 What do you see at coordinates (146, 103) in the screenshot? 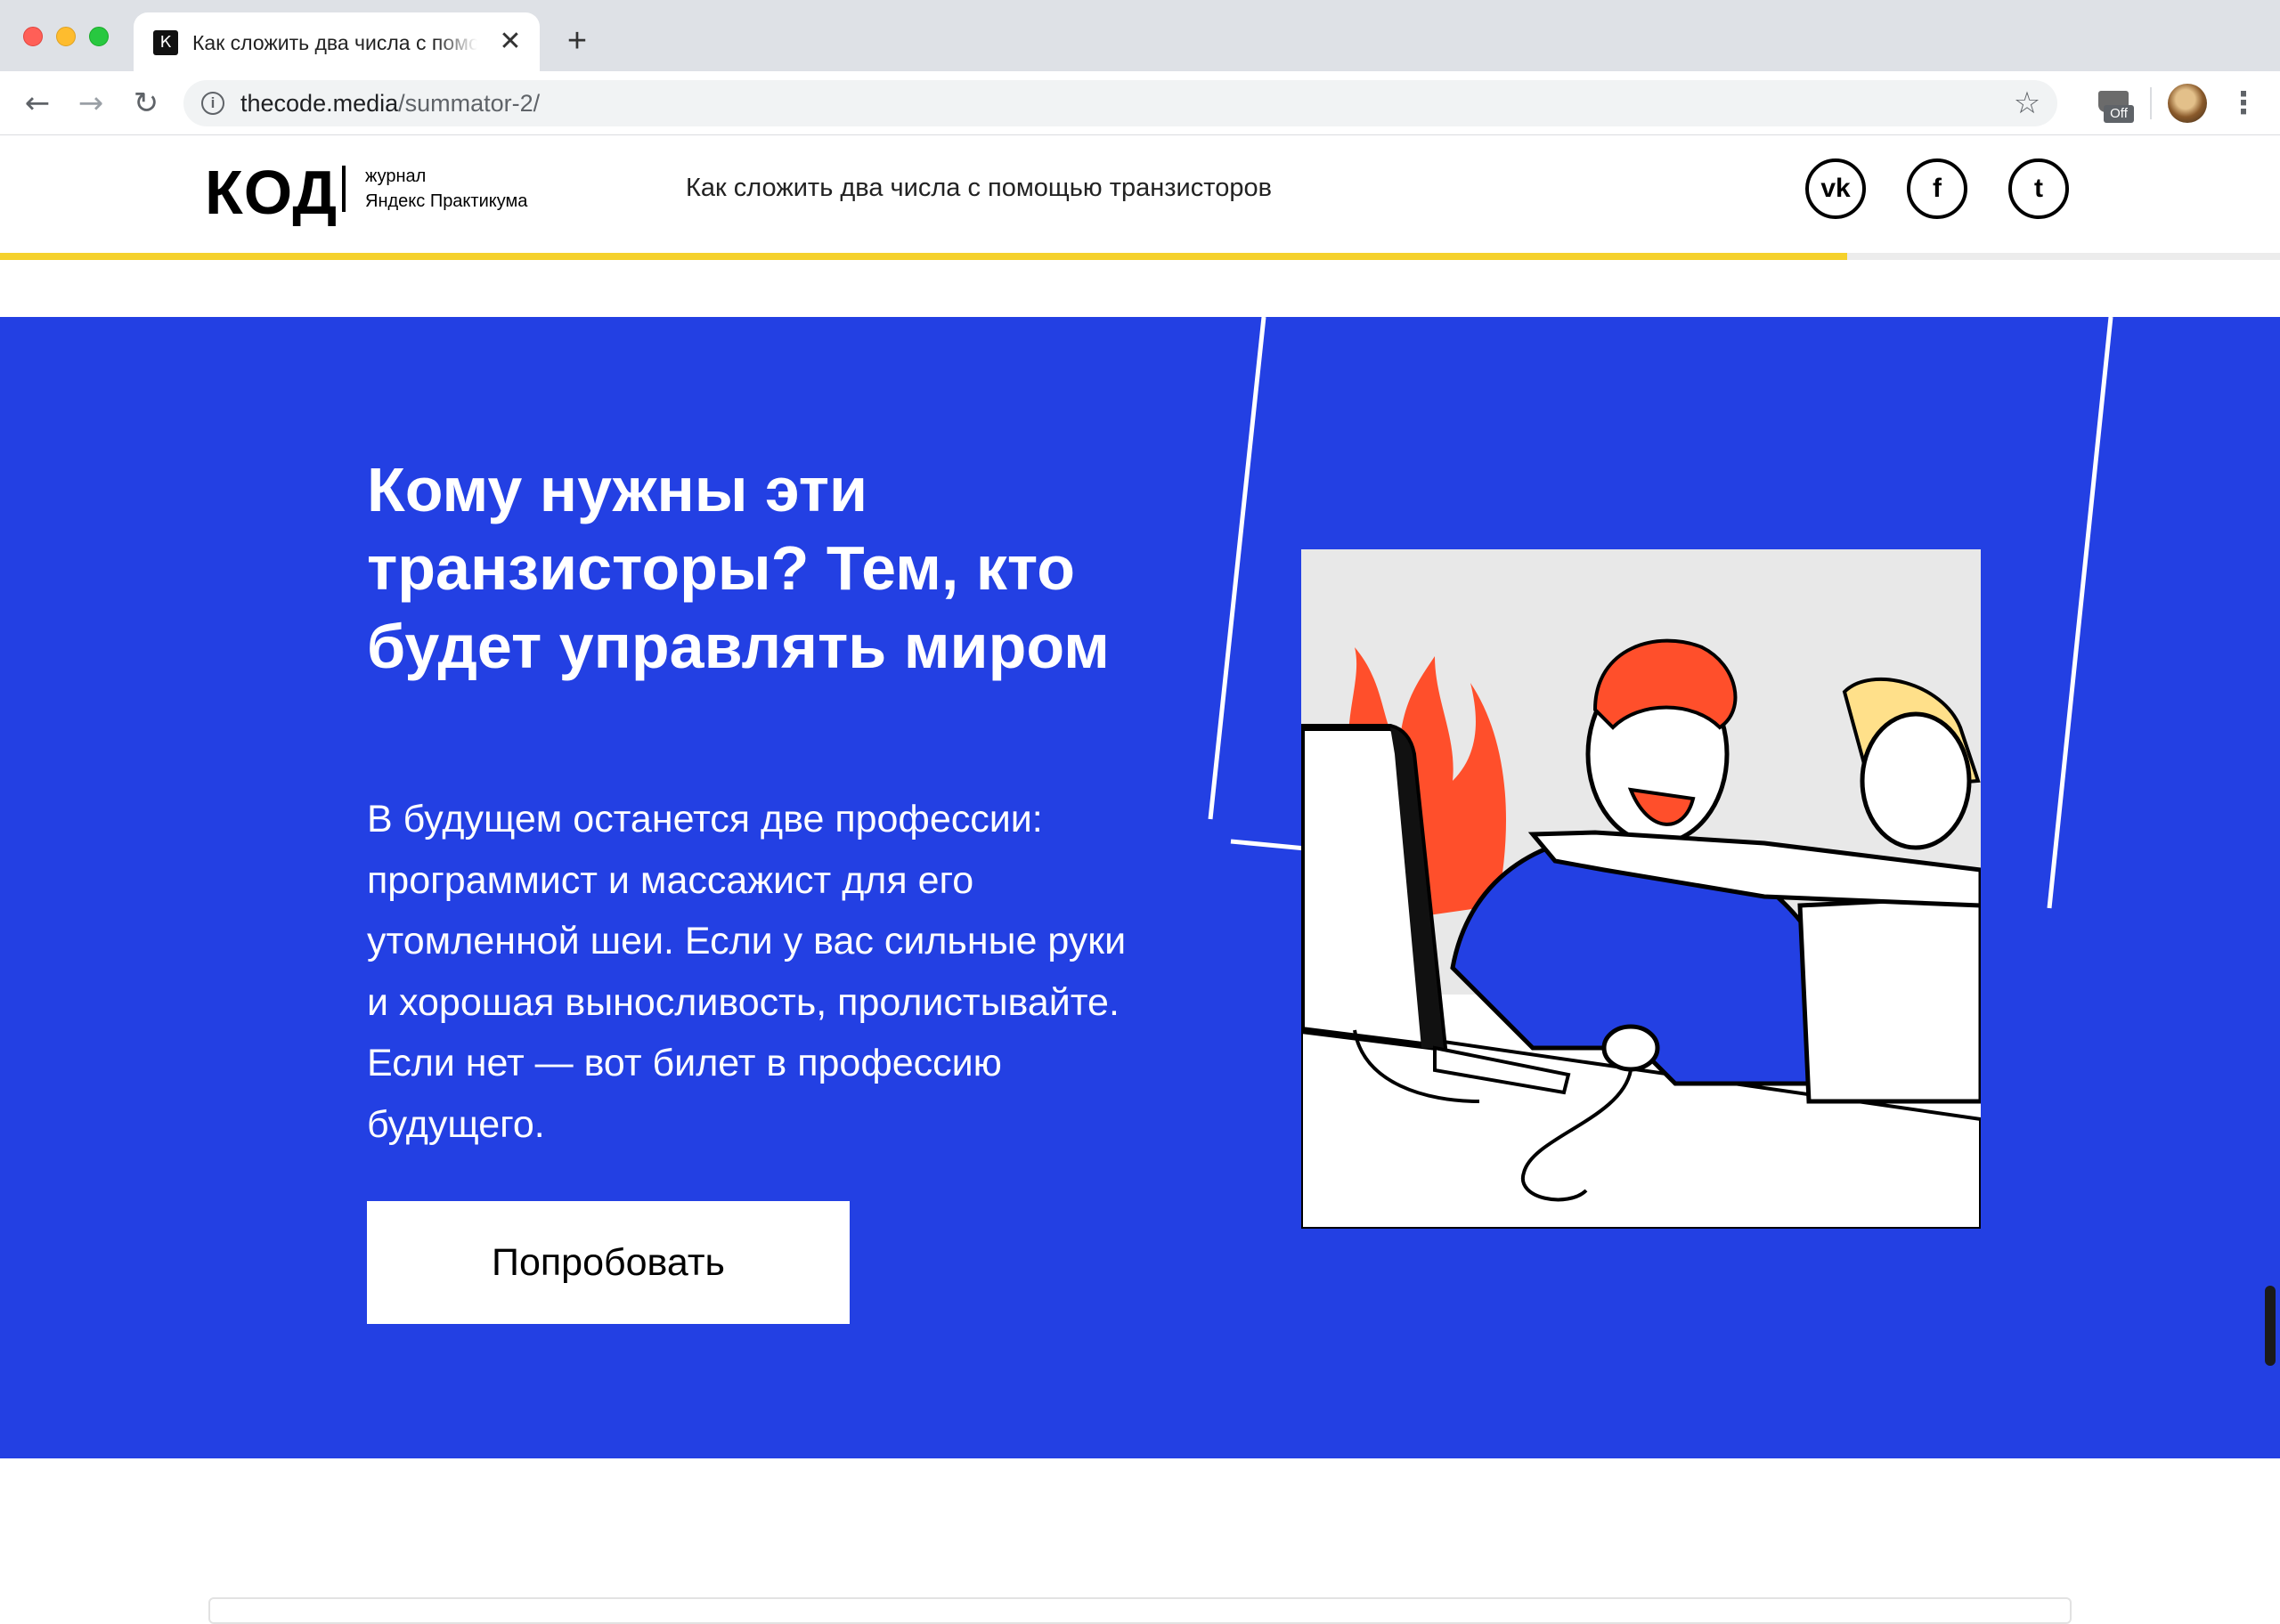
I see `reload-icon: ↻` at bounding box center [146, 103].